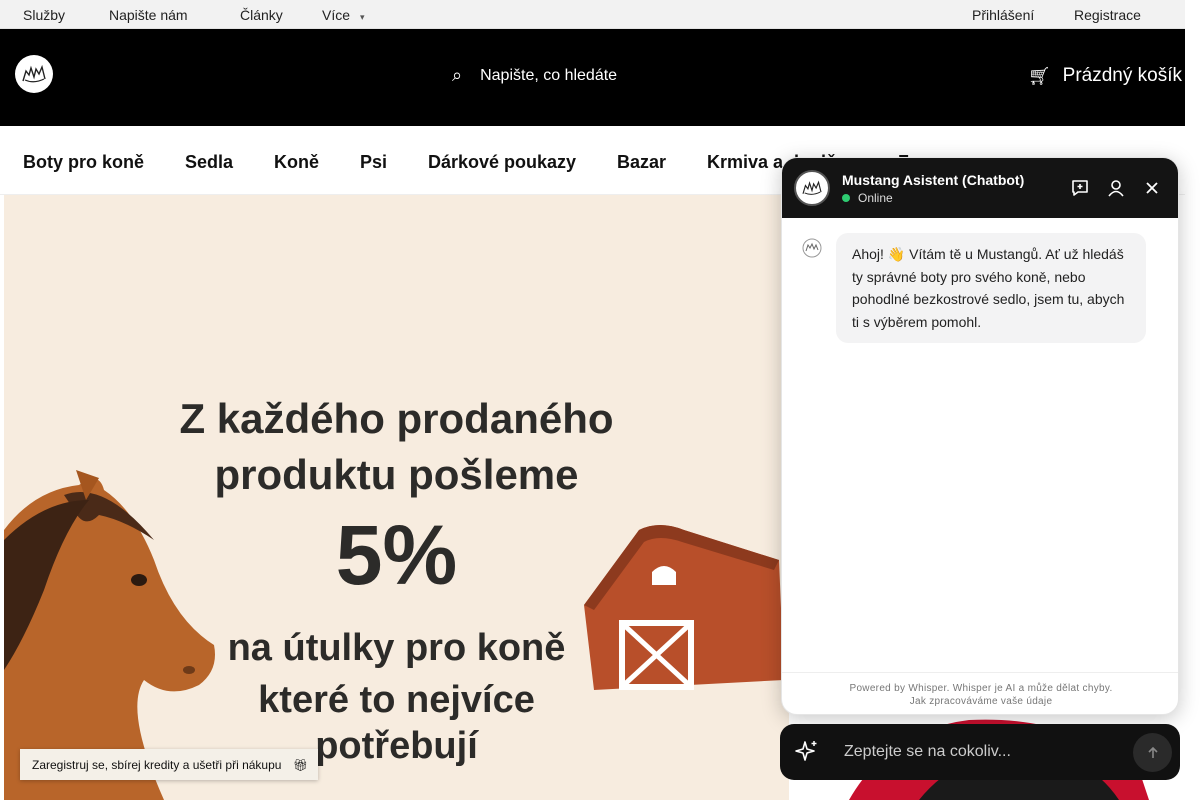  I want to click on online-indicator, so click(846, 198).